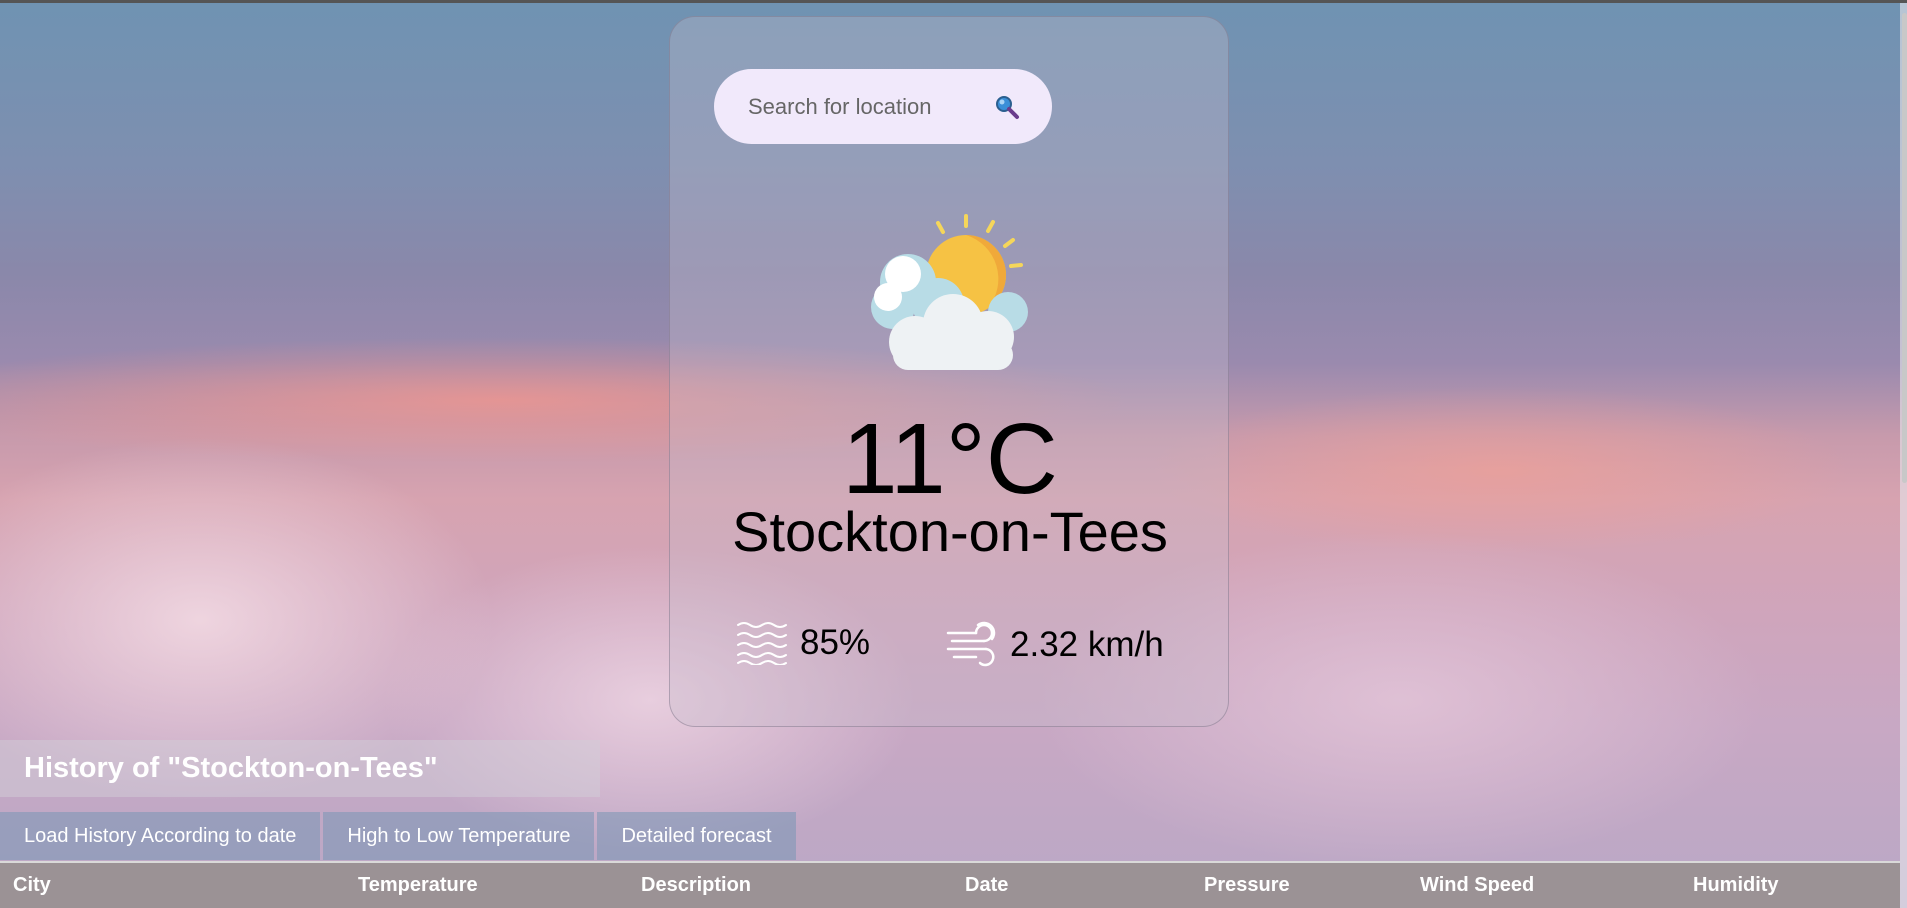 The width and height of the screenshot is (1907, 908). I want to click on detailed-forecast-button: Detailed forecast, so click(696, 836).